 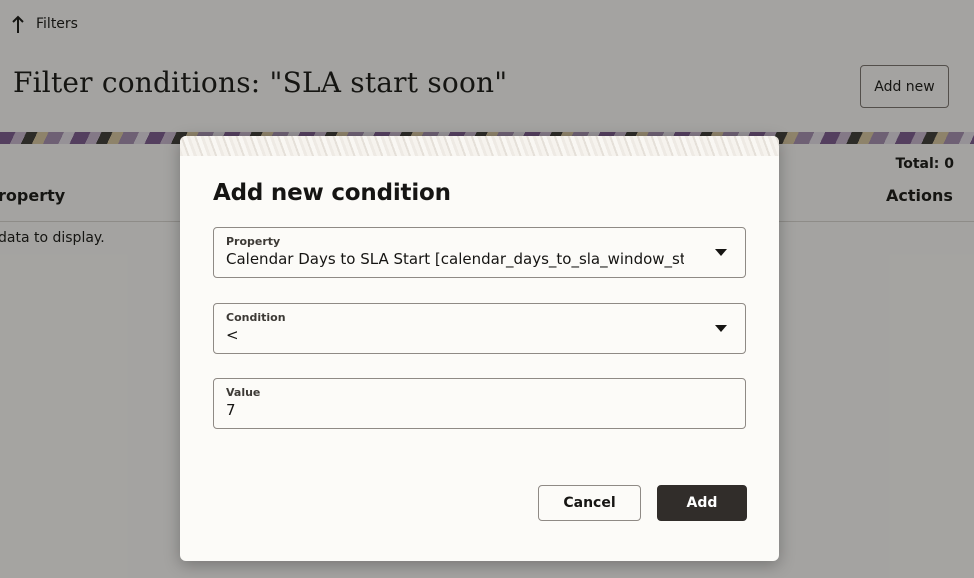 I want to click on condition-label: Condition, so click(x=256, y=317).